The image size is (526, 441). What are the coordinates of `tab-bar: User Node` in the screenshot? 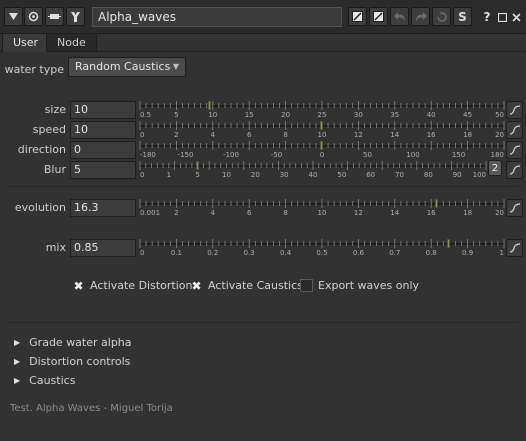 It's located at (263, 42).